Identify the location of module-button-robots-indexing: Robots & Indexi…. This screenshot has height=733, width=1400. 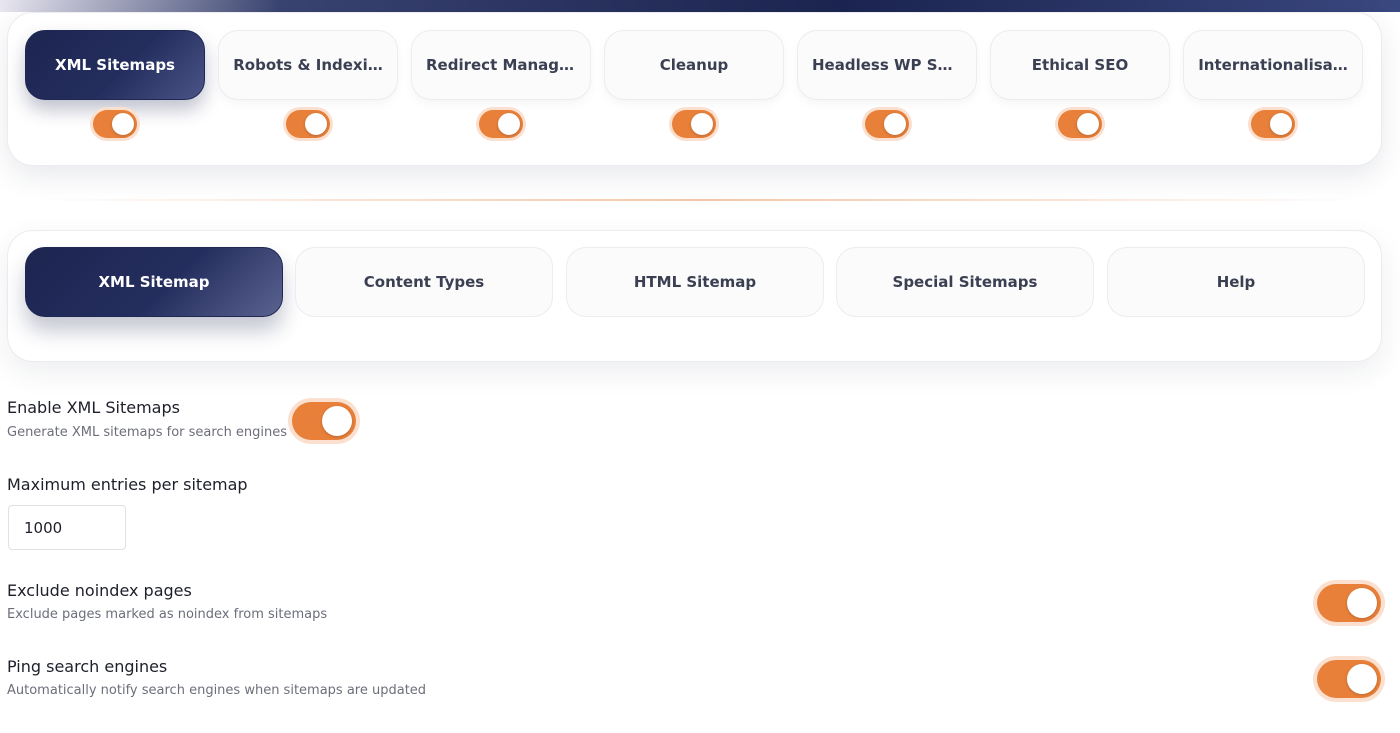
(308, 65).